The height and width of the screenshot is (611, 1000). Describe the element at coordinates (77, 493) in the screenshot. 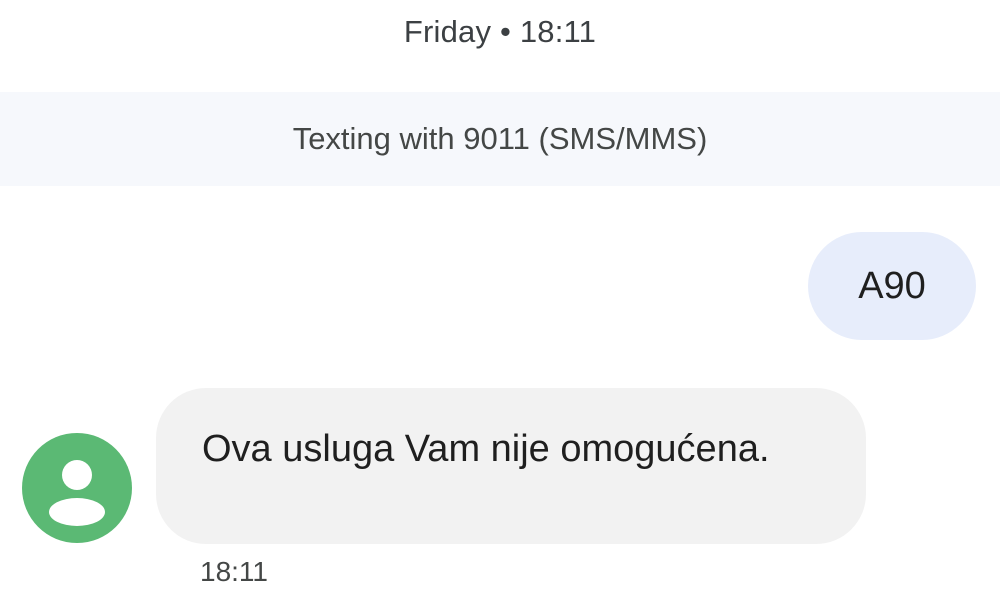

I see `person-icon` at that location.